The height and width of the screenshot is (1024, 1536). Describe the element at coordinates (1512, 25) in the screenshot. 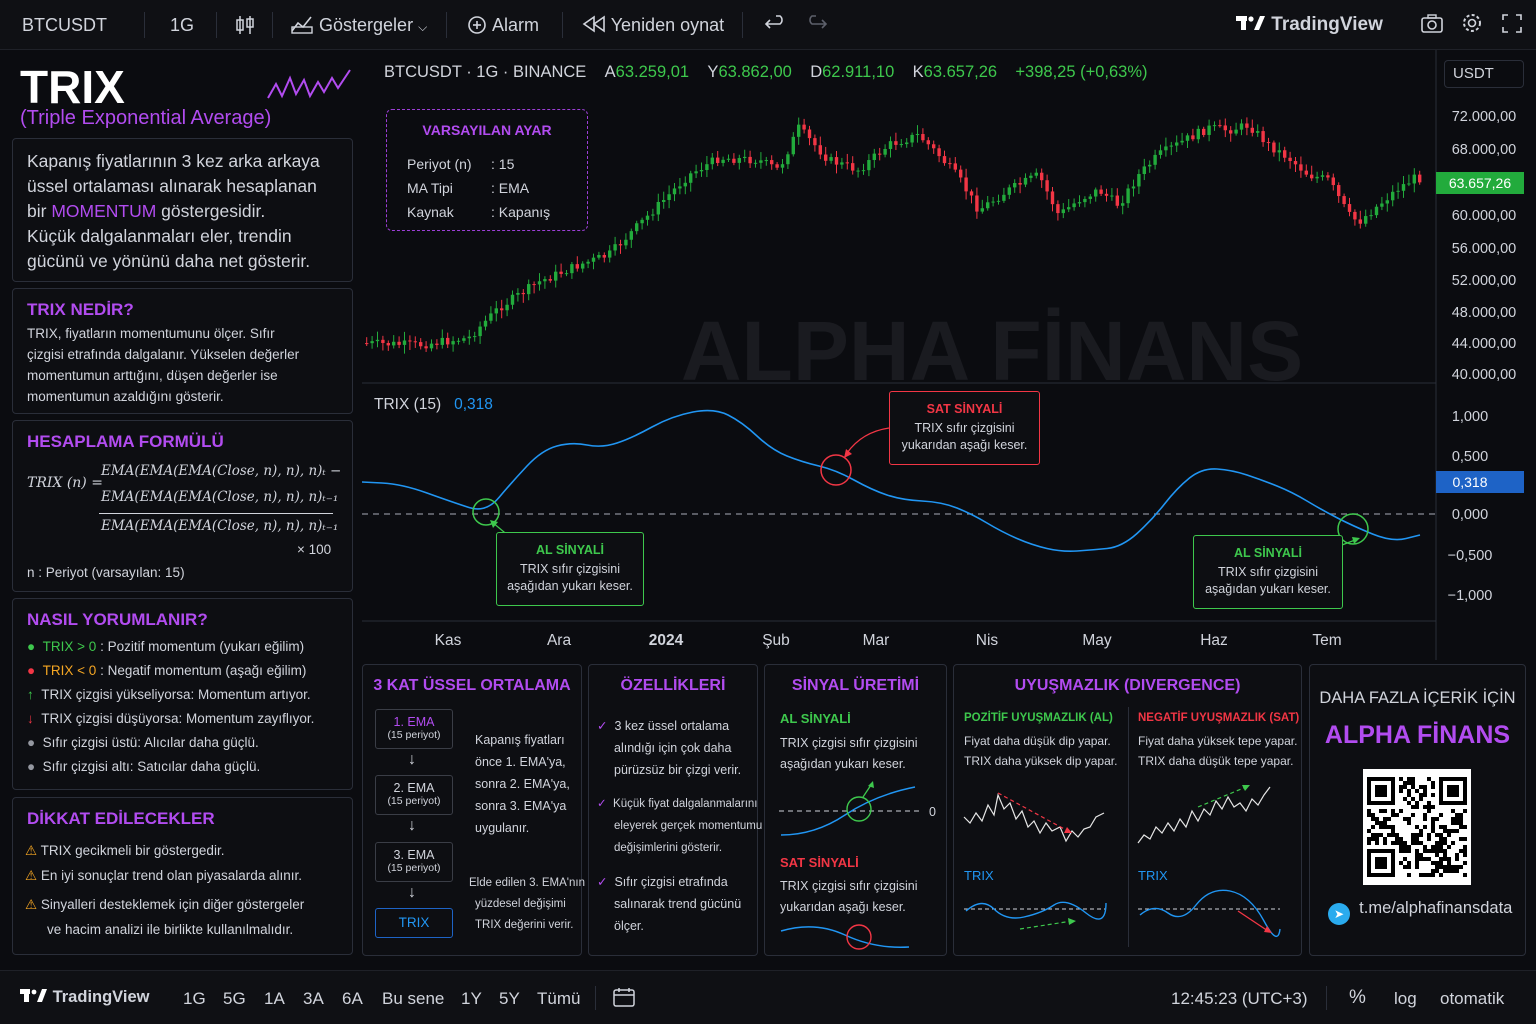

I see `fullscreen-button` at that location.